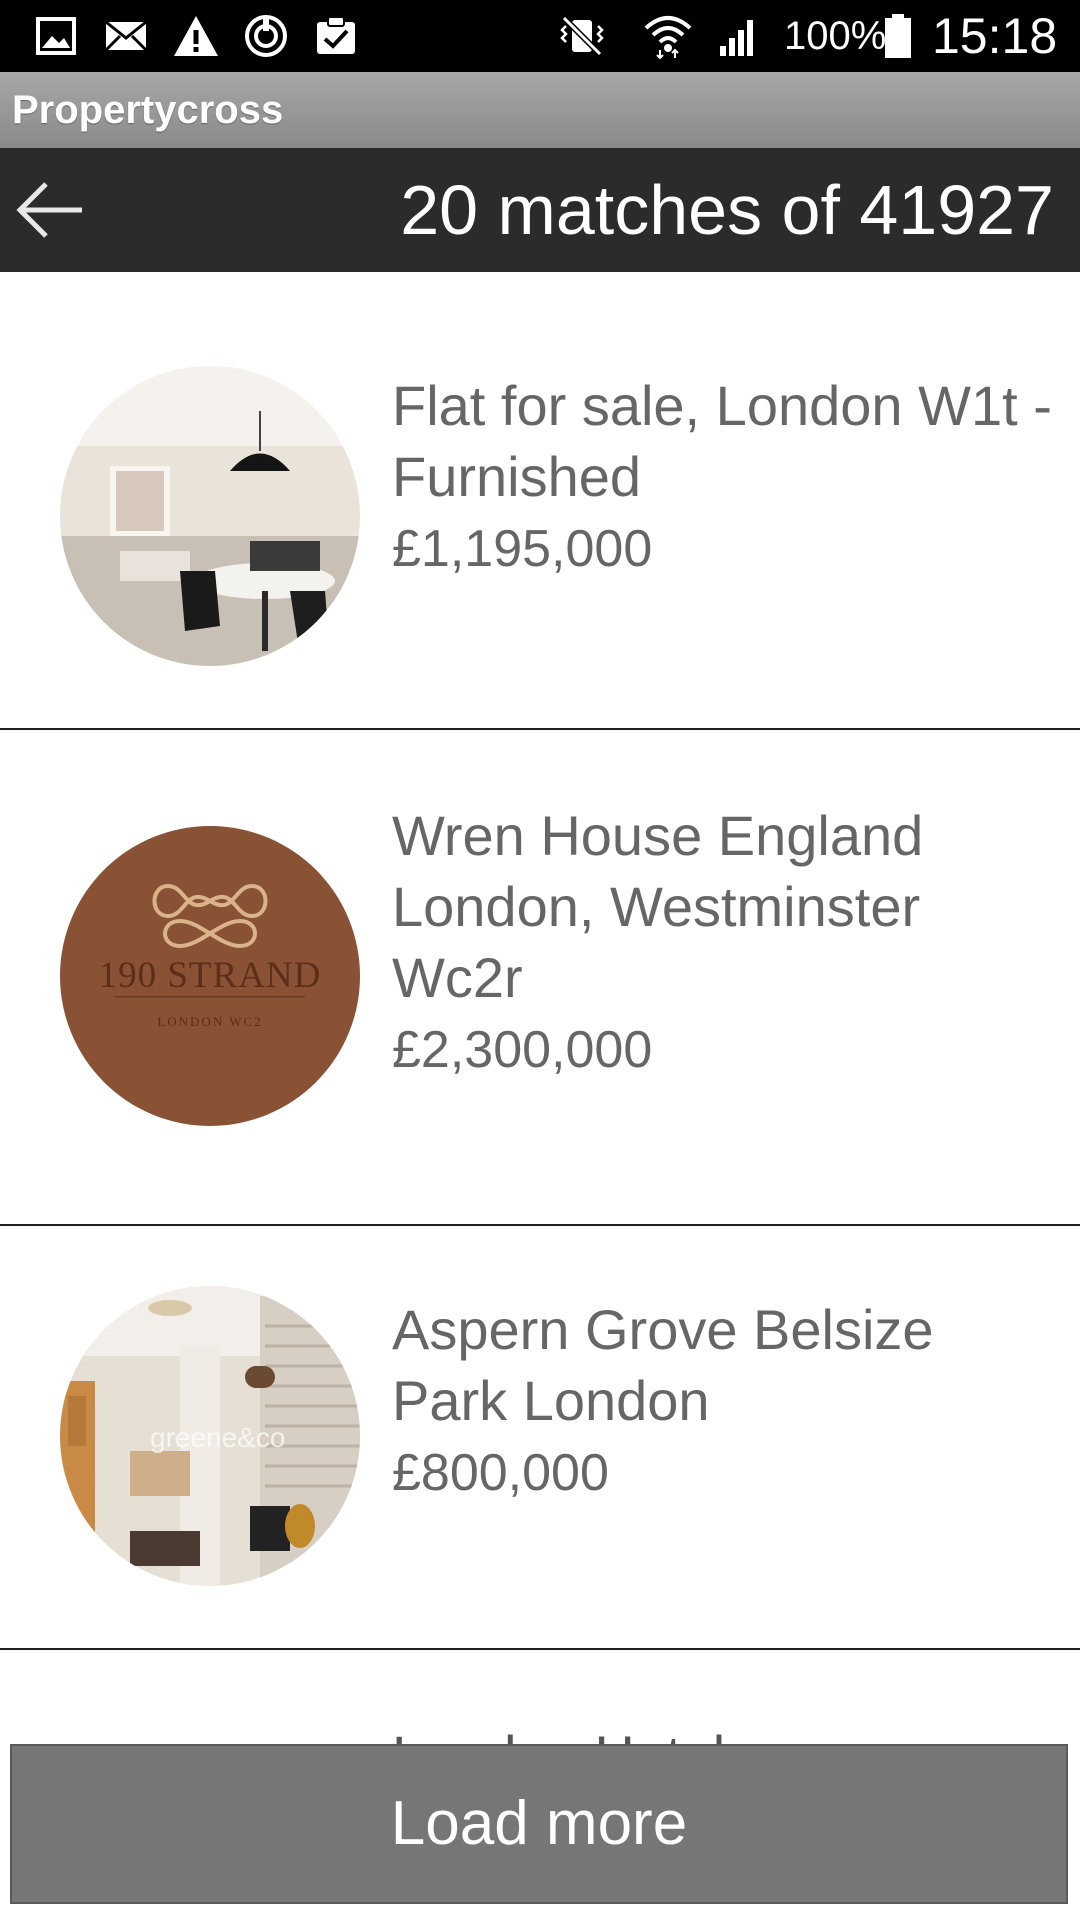 The width and height of the screenshot is (1080, 1920). What do you see at coordinates (522, 1050) in the screenshot?
I see `listing-price: £2,300,000` at bounding box center [522, 1050].